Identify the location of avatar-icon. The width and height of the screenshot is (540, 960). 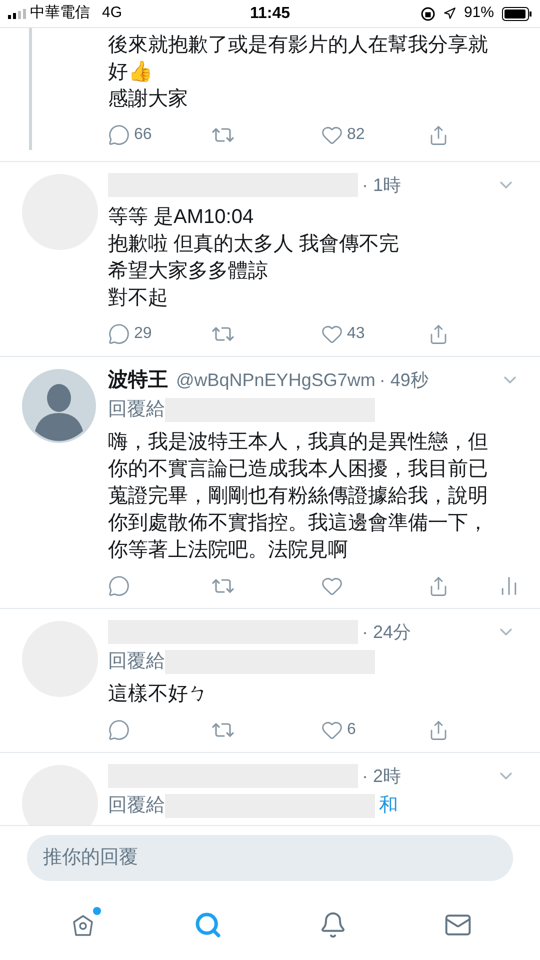
(59, 406).